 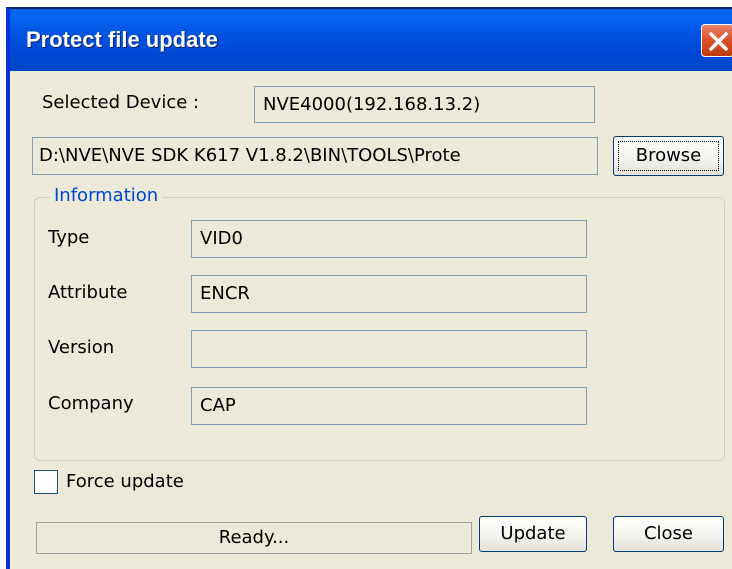 What do you see at coordinates (69, 237) in the screenshot?
I see `type-label: Type` at bounding box center [69, 237].